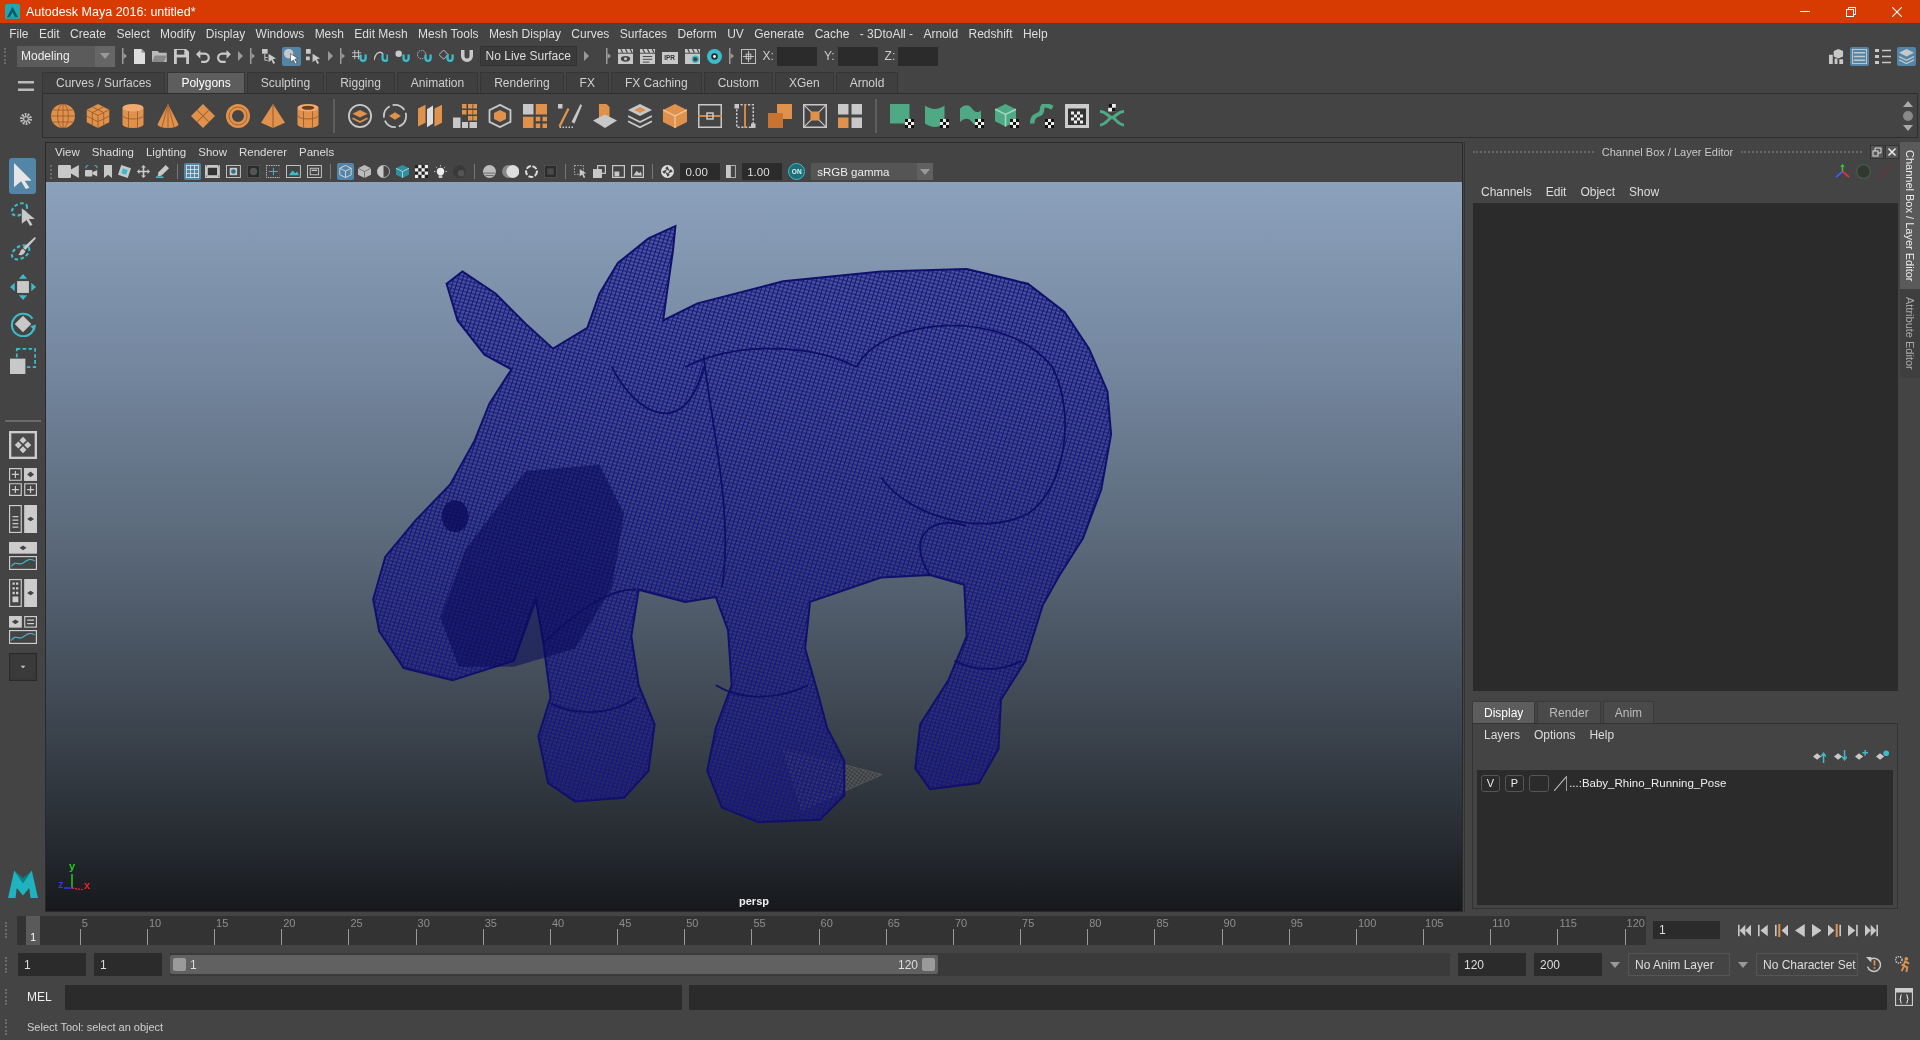  I want to click on step-forward-icon, so click(1853, 930).